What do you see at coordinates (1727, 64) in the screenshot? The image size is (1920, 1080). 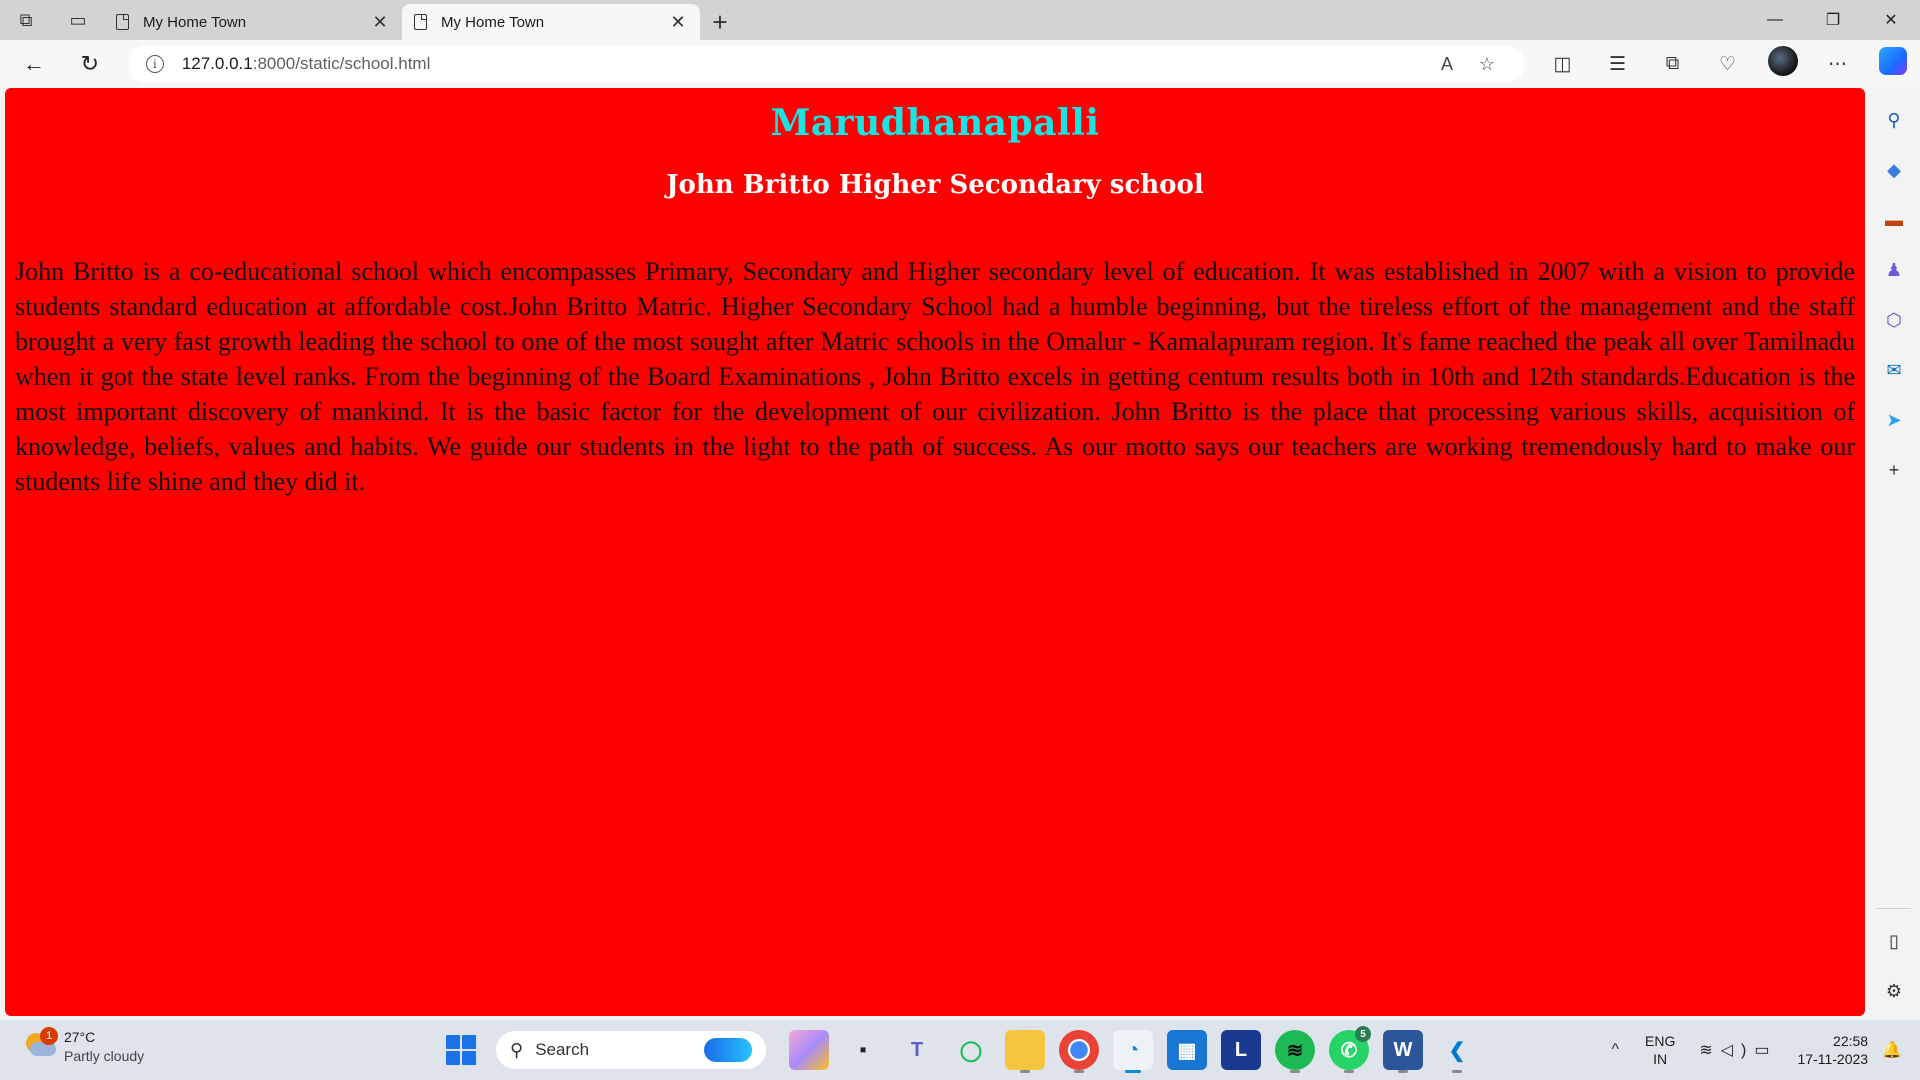 I see `browser-essentials-icon: ♡` at bounding box center [1727, 64].